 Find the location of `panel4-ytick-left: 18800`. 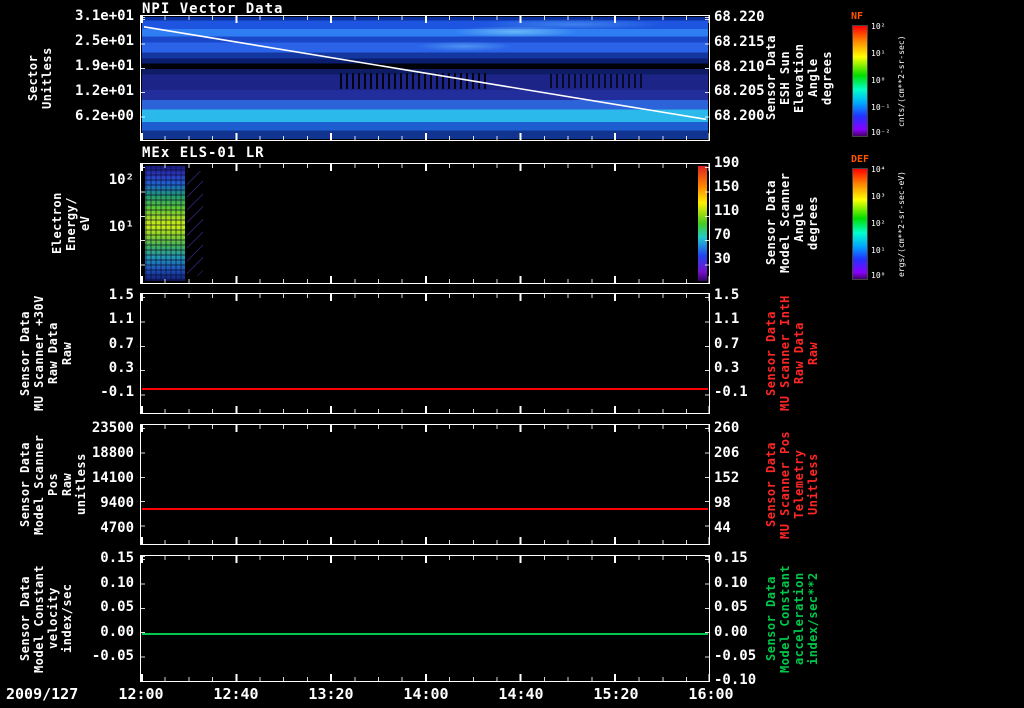

panel4-ytick-left: 18800 is located at coordinates (112, 453).